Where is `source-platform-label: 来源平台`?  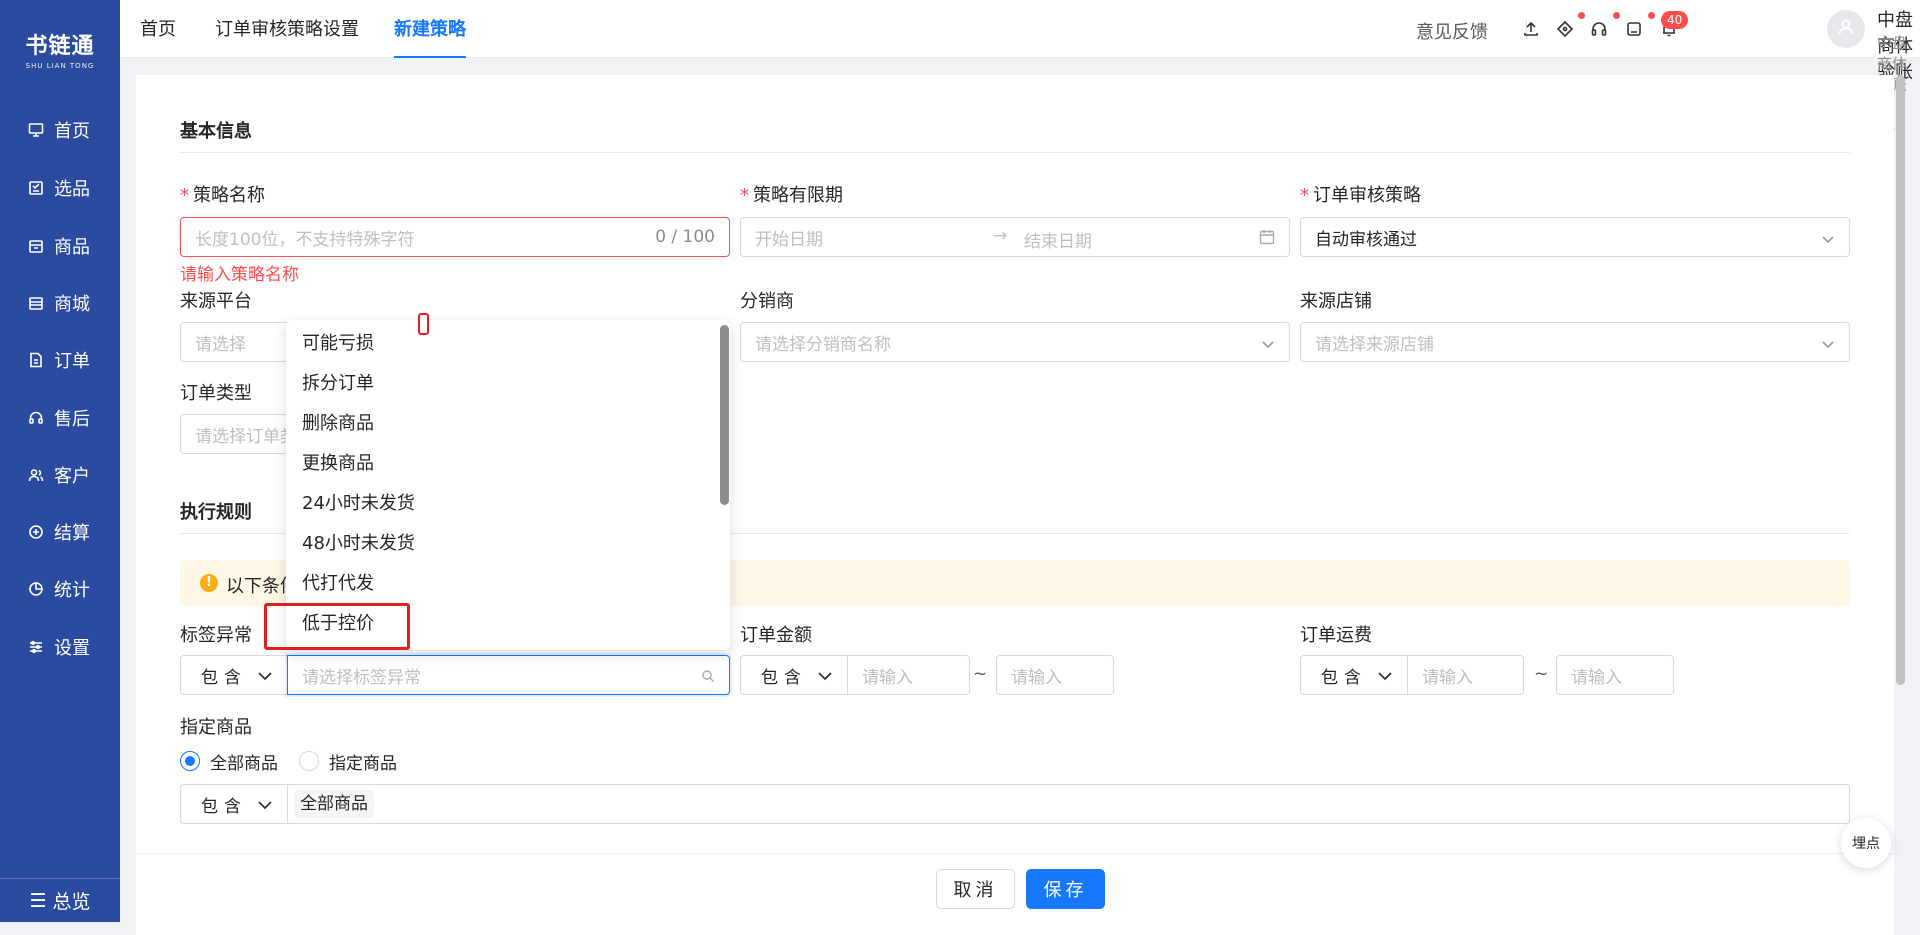
source-platform-label: 来源平台 is located at coordinates (216, 301).